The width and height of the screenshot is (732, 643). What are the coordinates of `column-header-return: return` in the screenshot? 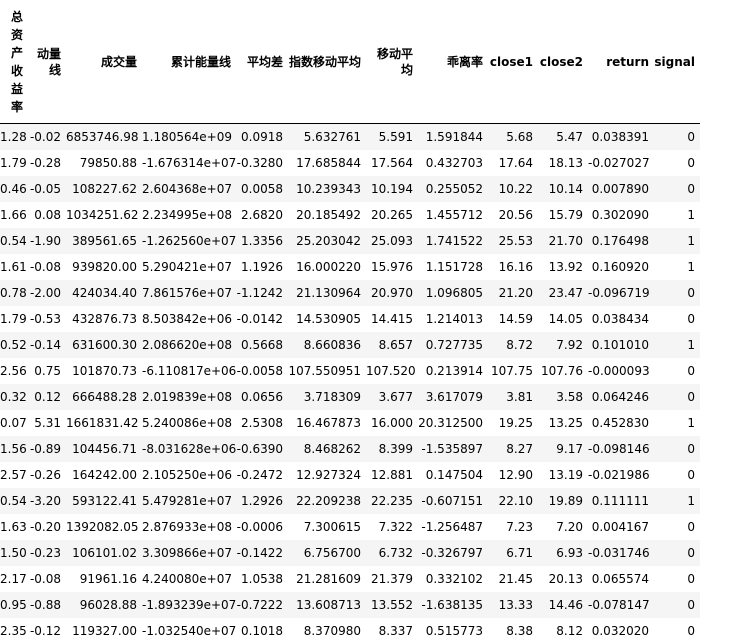 It's located at (621, 62).